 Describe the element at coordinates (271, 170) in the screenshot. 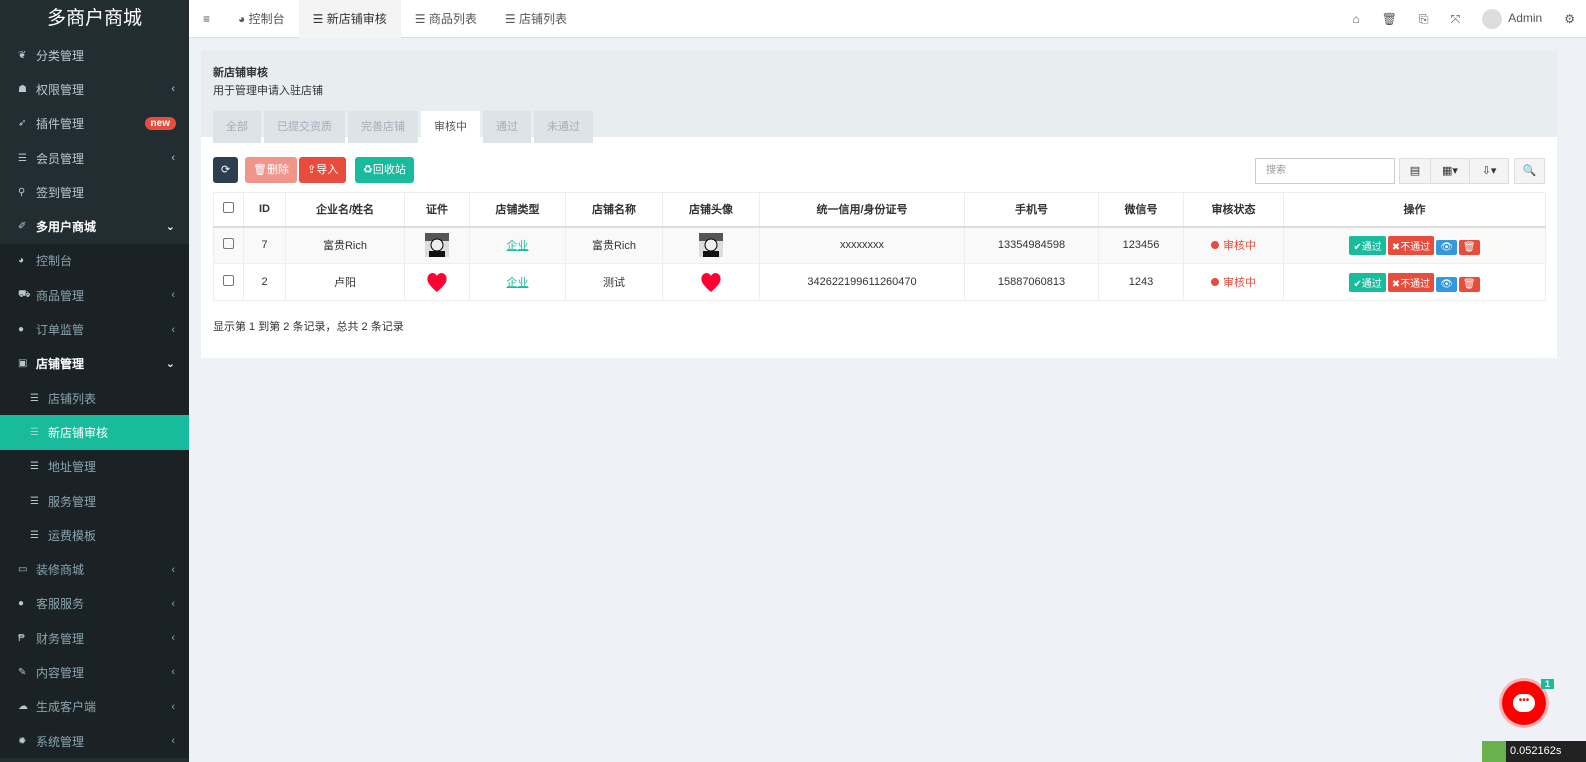

I see `delete-button: 🗑删除` at that location.